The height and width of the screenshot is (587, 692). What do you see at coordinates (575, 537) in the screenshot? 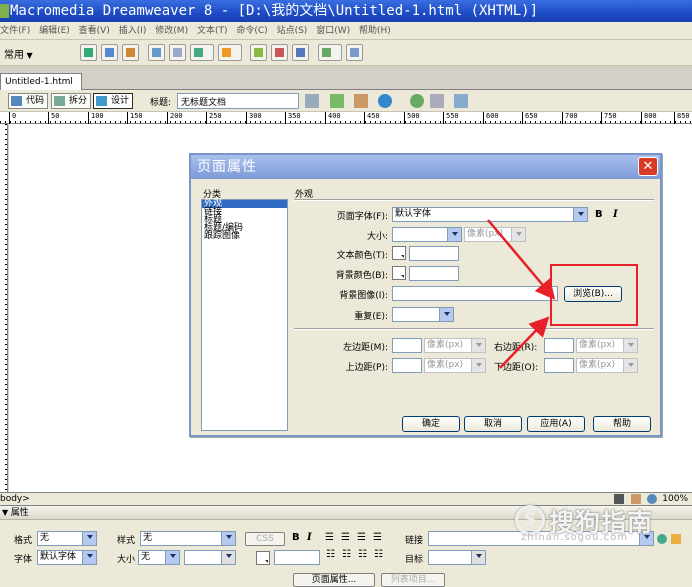
I see `watermark-url: zhinan.sogou.com` at bounding box center [575, 537].